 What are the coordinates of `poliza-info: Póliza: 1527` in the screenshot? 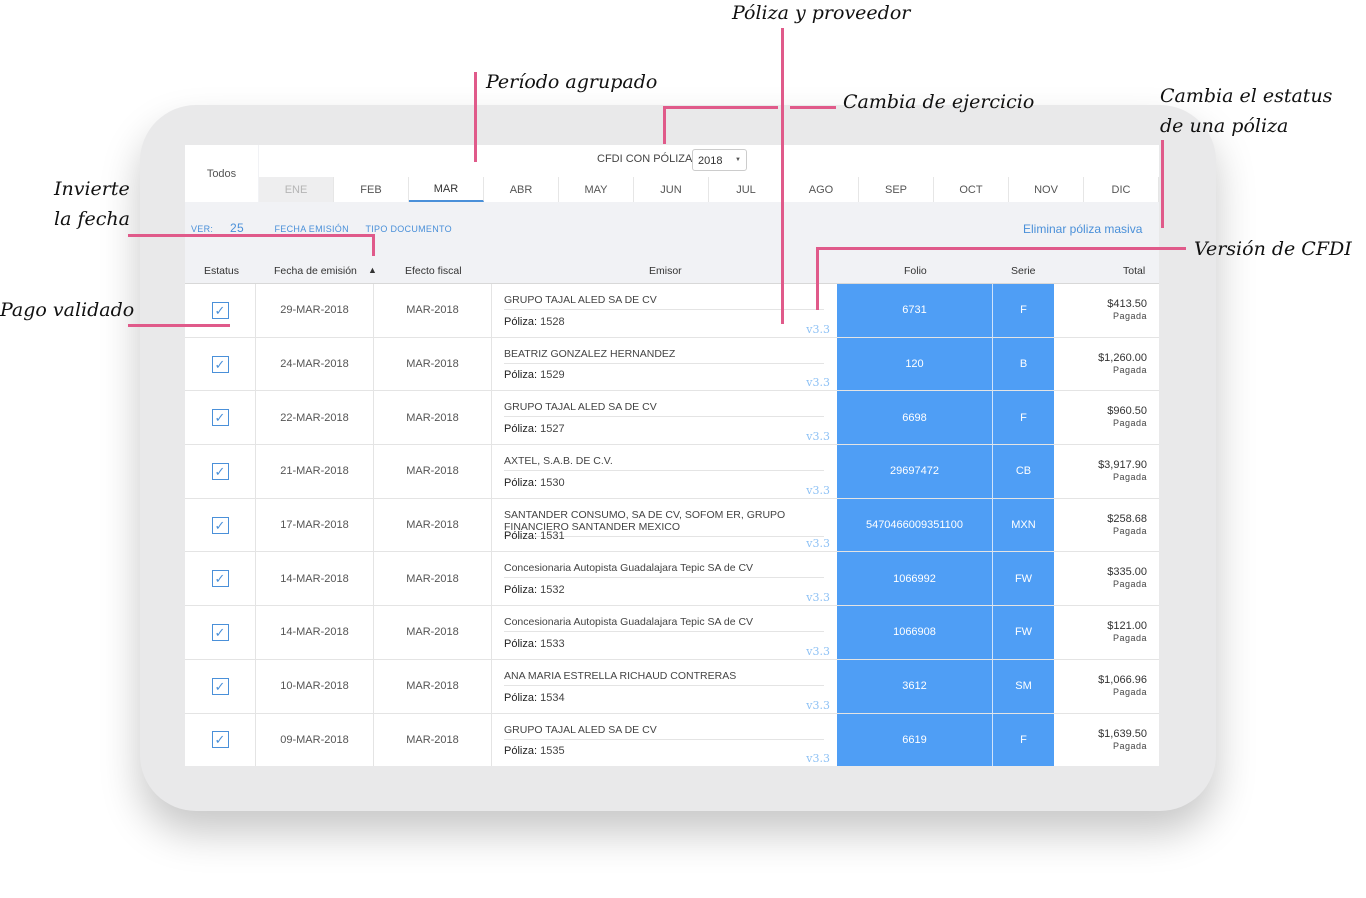 It's located at (534, 429).